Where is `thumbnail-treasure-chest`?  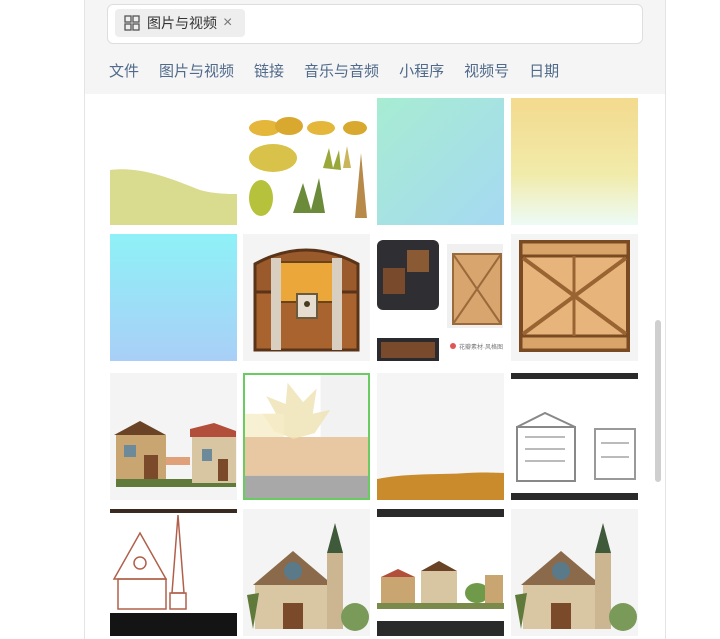
thumbnail-treasure-chest is located at coordinates (306, 297).